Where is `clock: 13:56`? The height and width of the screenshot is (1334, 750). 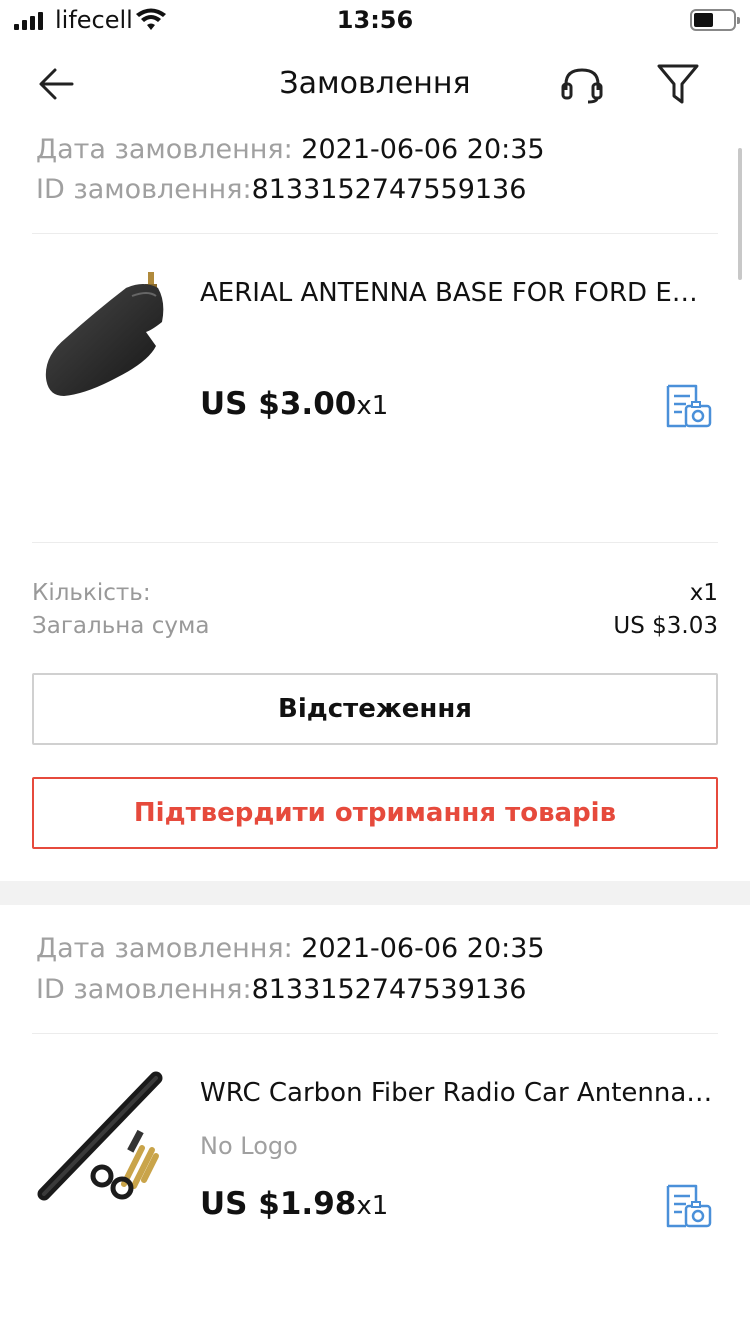
clock: 13:56 is located at coordinates (375, 20).